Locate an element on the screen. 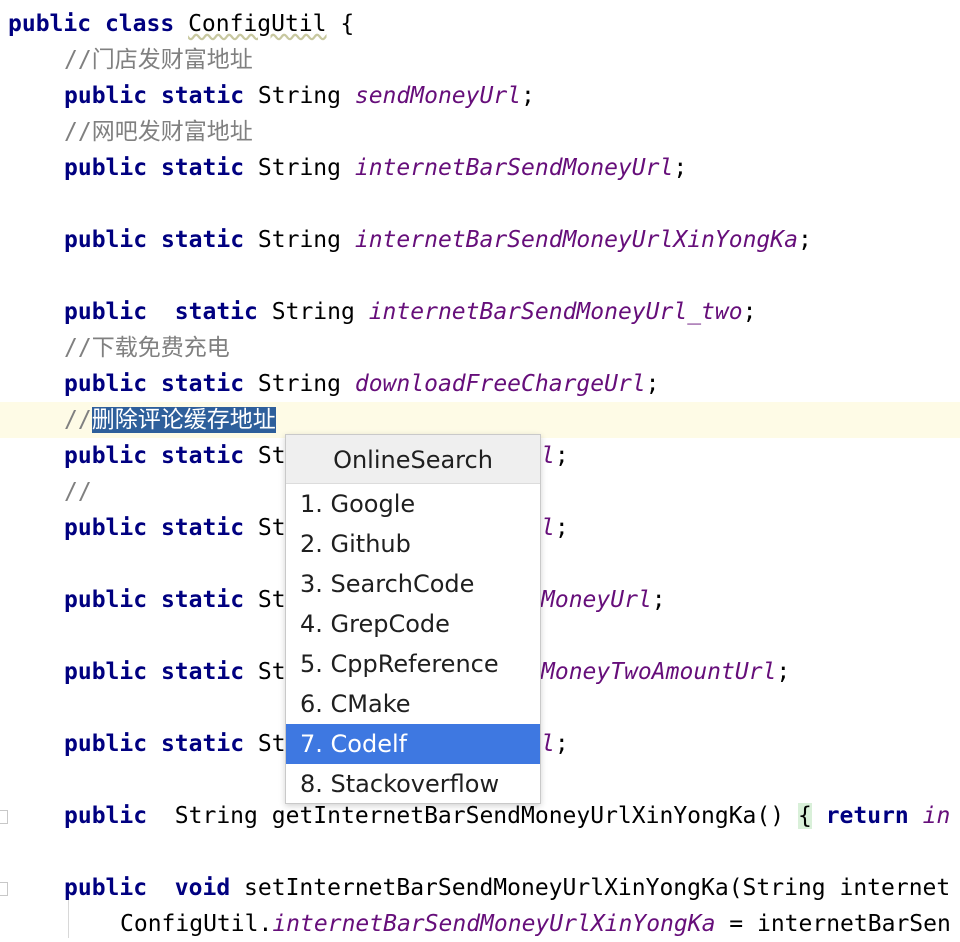  code-line-partial-4-tail: MoneyTwoAmountUrl; is located at coordinates (750, 672).